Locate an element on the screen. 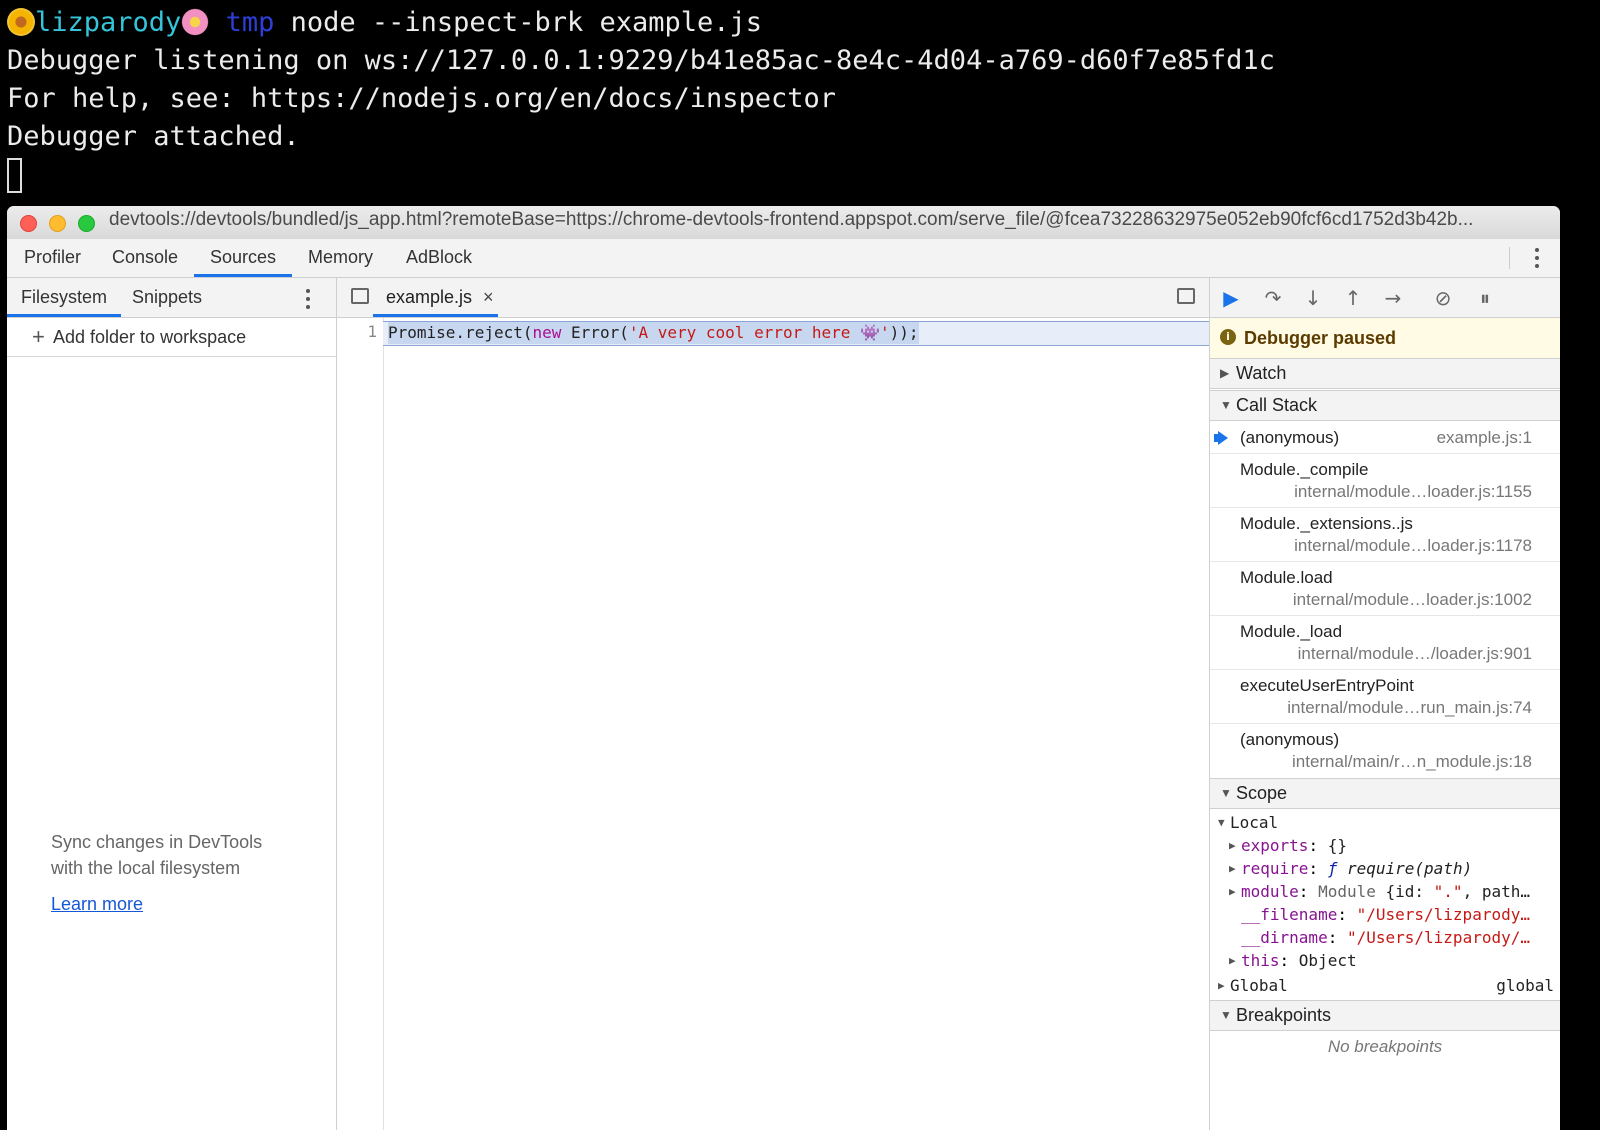 Image resolution: width=1600 pixels, height=1130 pixels. toggle-debugger-icon is located at coordinates (1186, 296).